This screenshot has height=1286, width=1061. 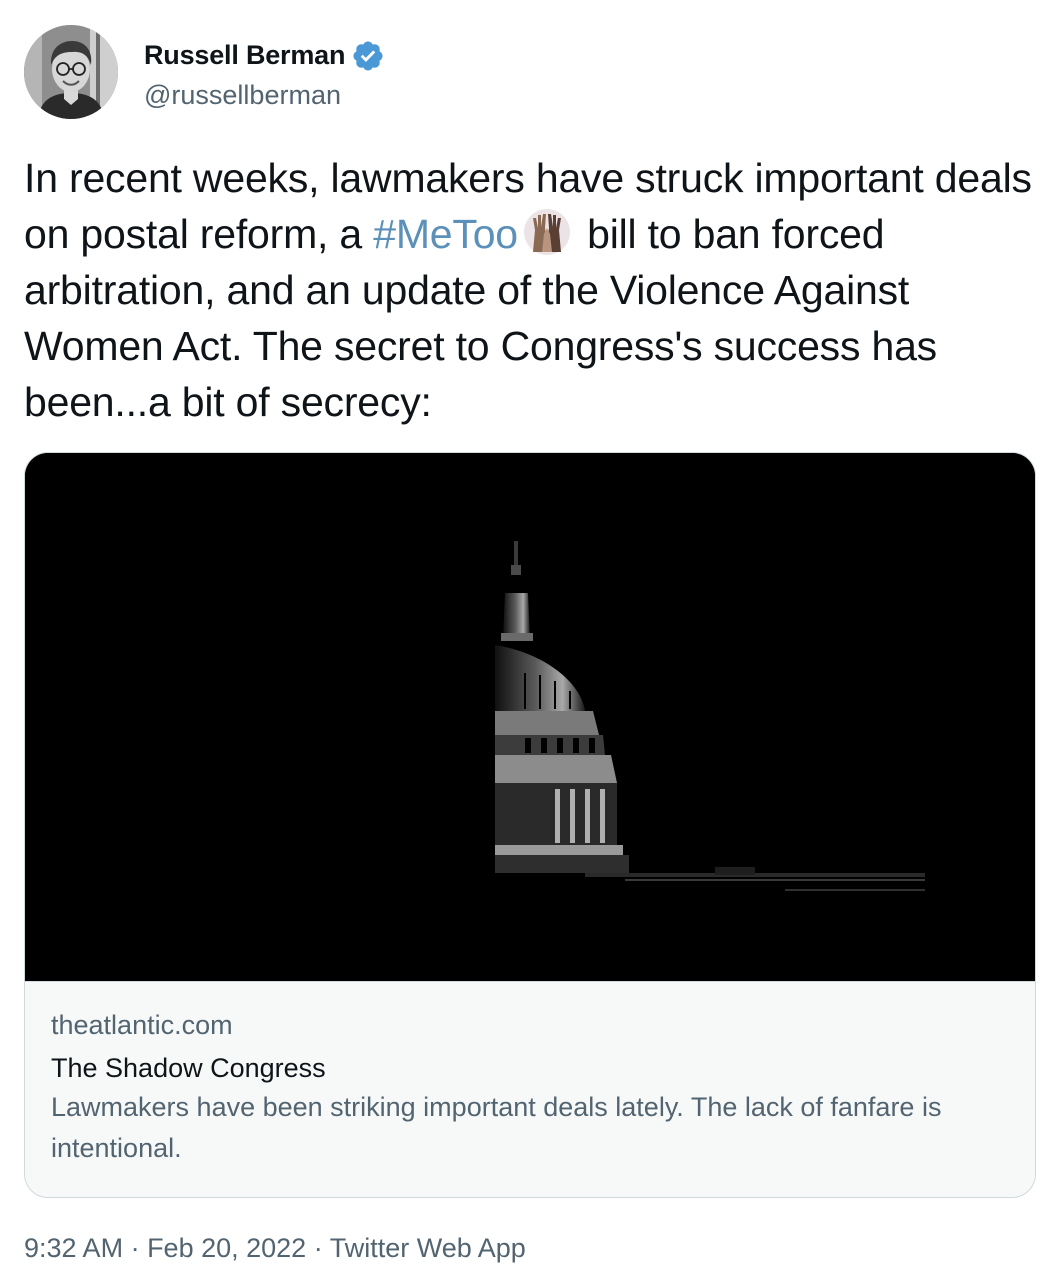 I want to click on card-title: The Shadow Congress, so click(x=188, y=1068).